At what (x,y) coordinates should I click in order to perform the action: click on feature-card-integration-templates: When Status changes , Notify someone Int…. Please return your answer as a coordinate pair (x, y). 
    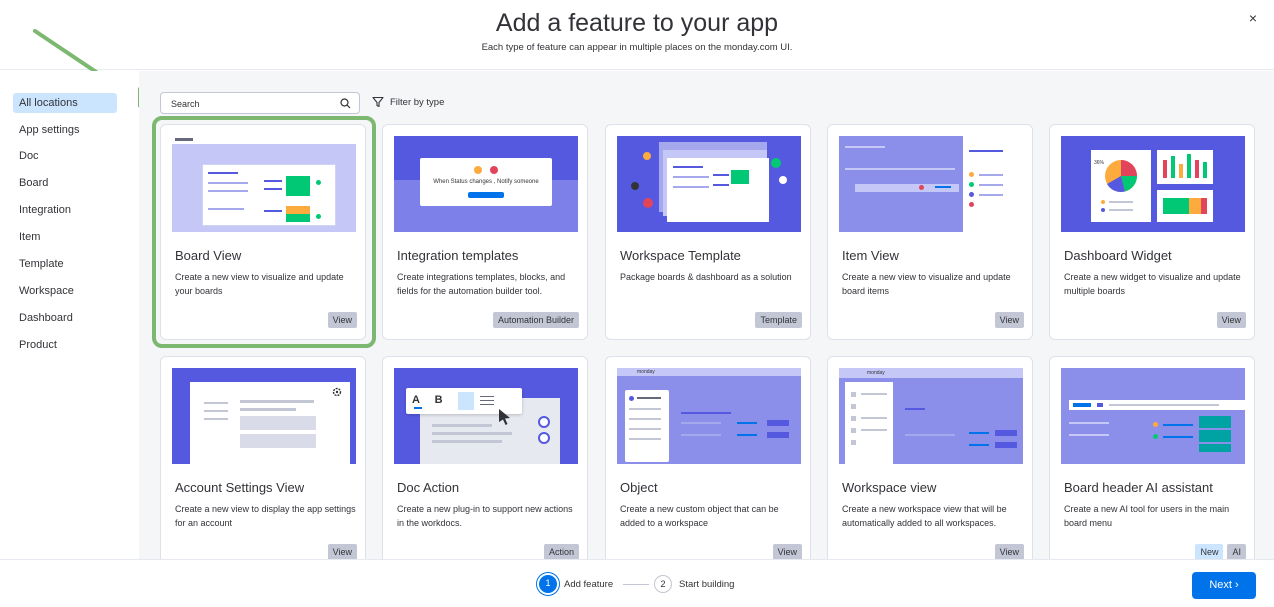
    Looking at the image, I should click on (485, 232).